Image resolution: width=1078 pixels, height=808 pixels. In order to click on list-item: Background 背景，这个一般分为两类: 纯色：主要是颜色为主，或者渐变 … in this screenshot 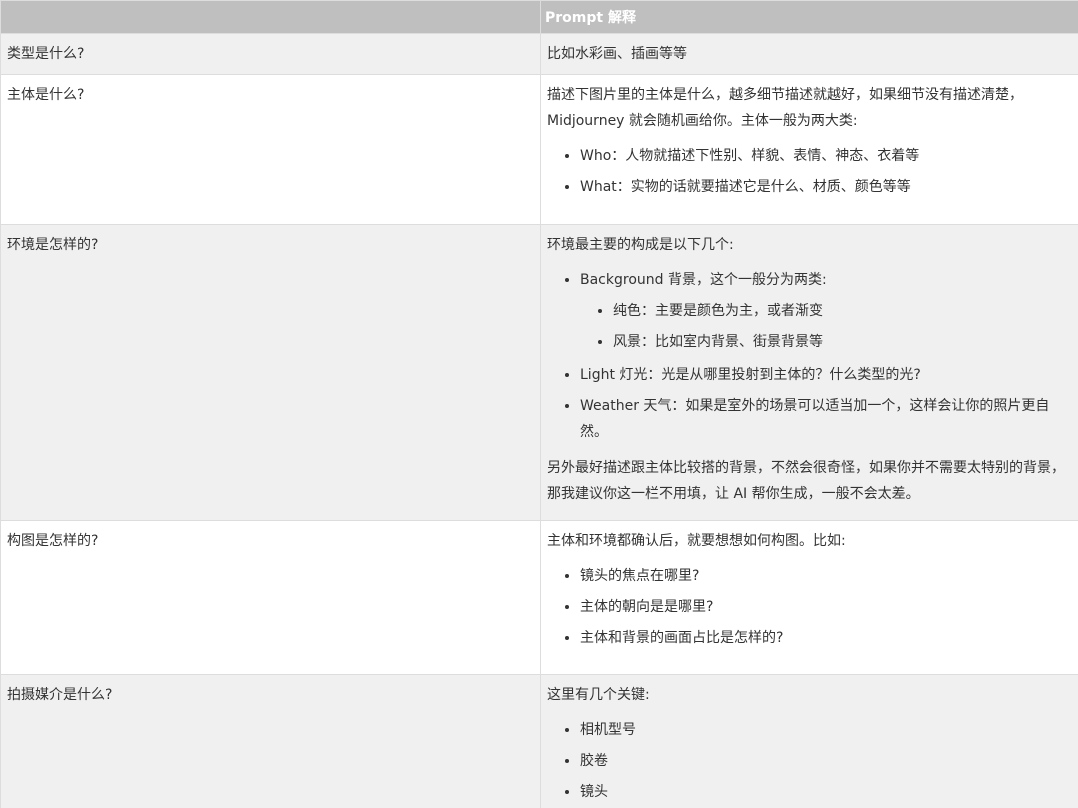, I will do `click(826, 311)`.